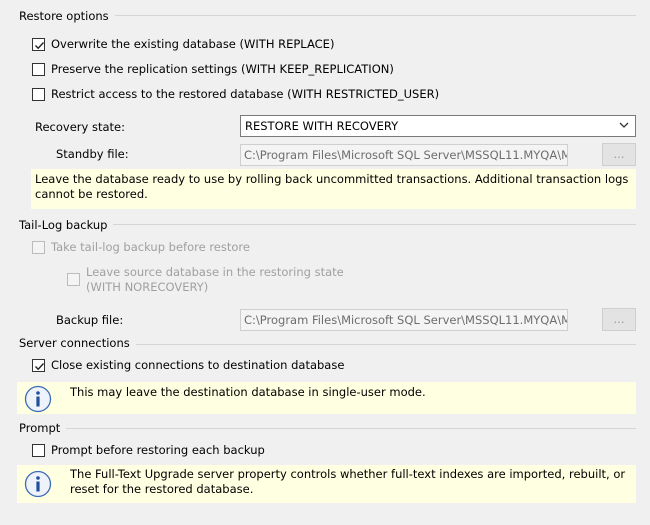 The width and height of the screenshot is (650, 525). I want to click on recovery-state-value: RESTORE WITH RECOVERY, so click(322, 126).